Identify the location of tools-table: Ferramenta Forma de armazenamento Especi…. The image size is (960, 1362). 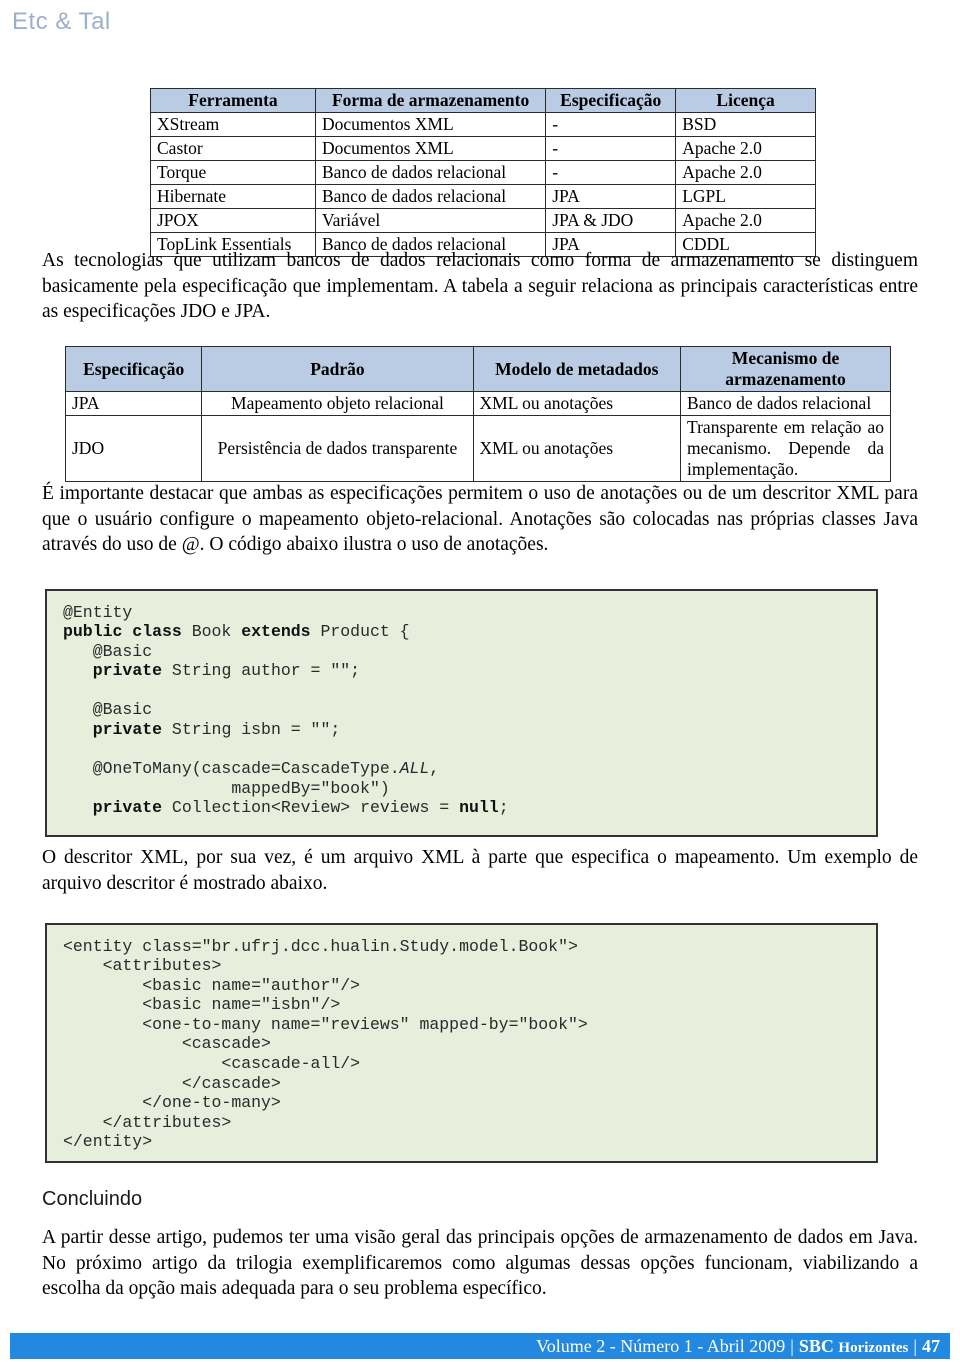
(483, 172).